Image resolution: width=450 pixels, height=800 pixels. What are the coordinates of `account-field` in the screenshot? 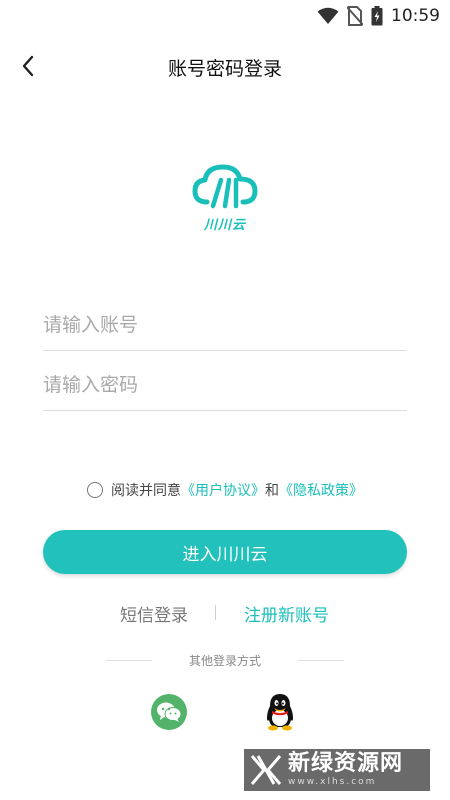 It's located at (225, 326).